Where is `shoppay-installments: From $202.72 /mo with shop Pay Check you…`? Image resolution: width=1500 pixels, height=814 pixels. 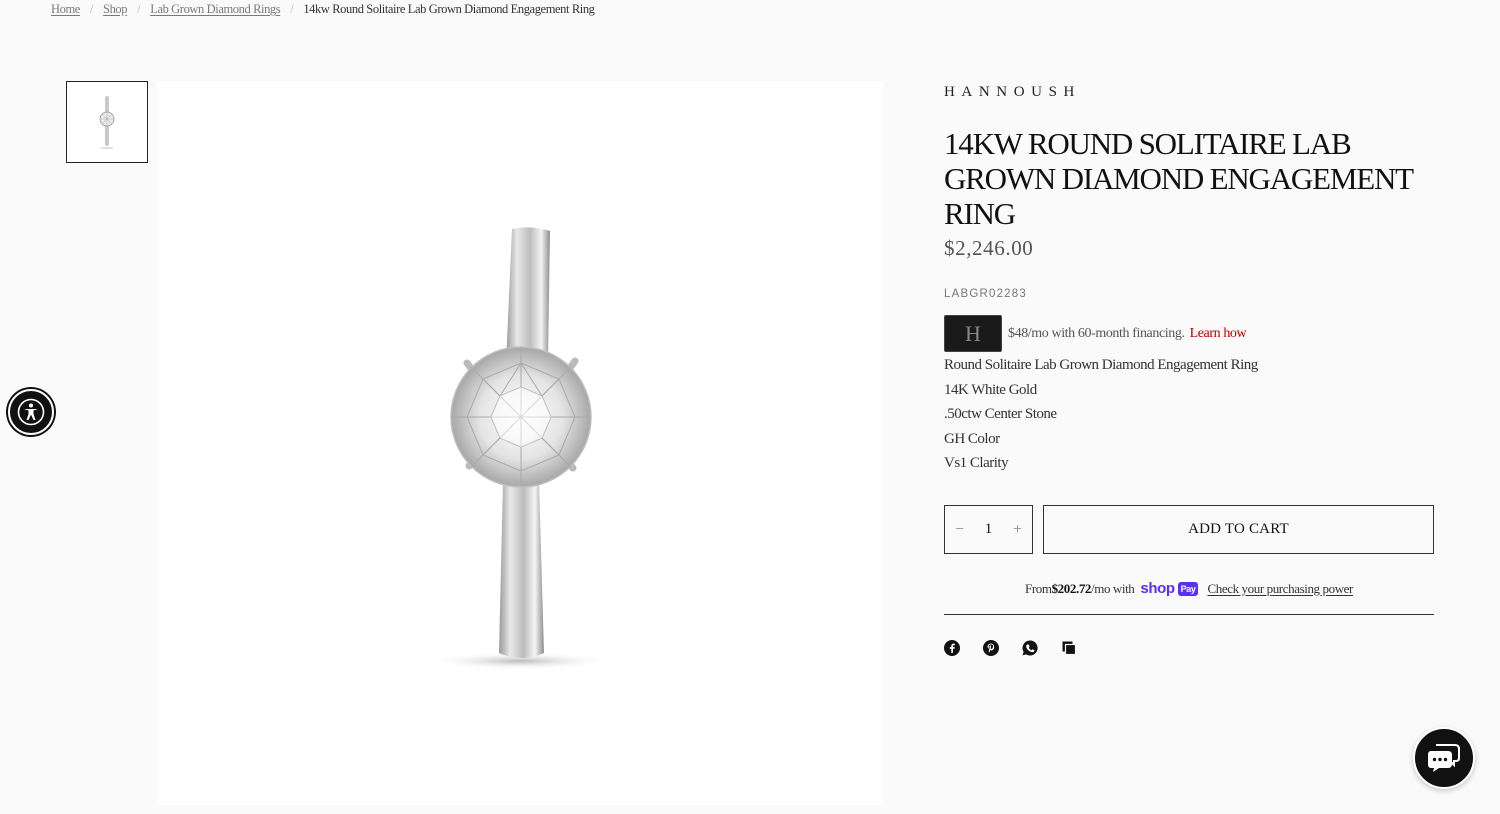 shoppay-installments: From $202.72 /mo with shop Pay Check you… is located at coordinates (1189, 588).